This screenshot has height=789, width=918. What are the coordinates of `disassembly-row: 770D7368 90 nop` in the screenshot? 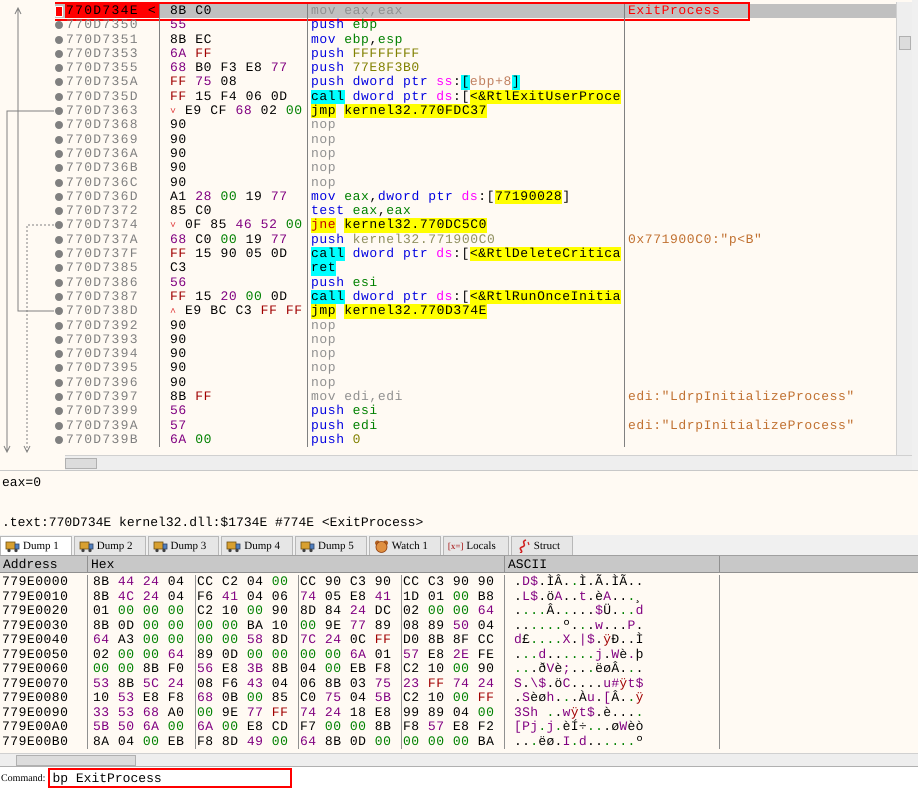 It's located at (475, 125).